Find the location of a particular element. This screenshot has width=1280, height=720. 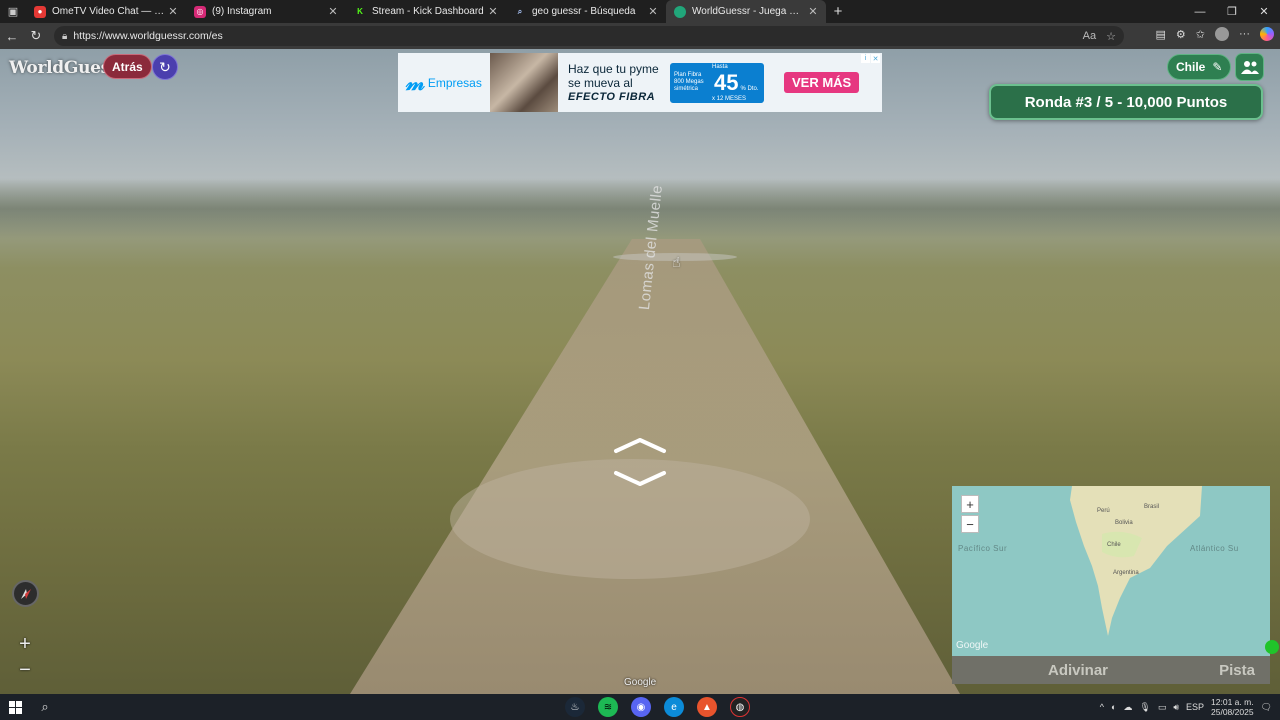

ocean-label: Pacífico Sur is located at coordinates (983, 548).